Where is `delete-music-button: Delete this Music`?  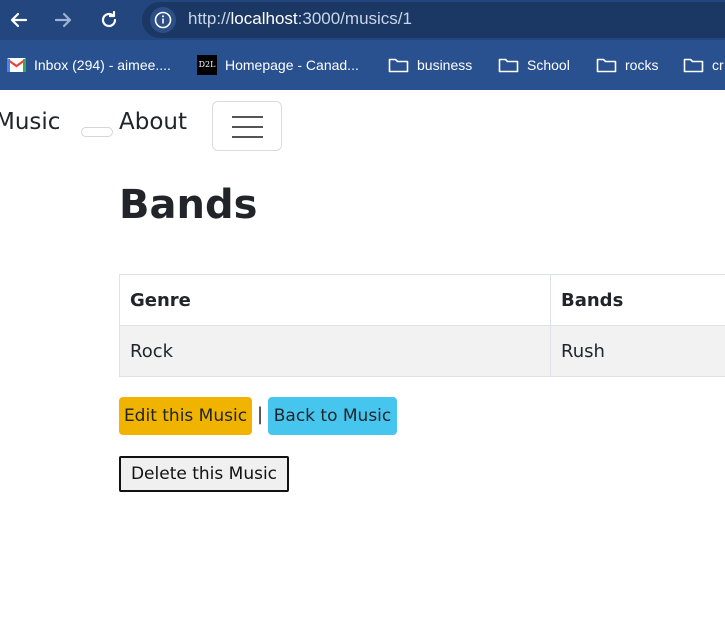 delete-music-button: Delete this Music is located at coordinates (204, 474).